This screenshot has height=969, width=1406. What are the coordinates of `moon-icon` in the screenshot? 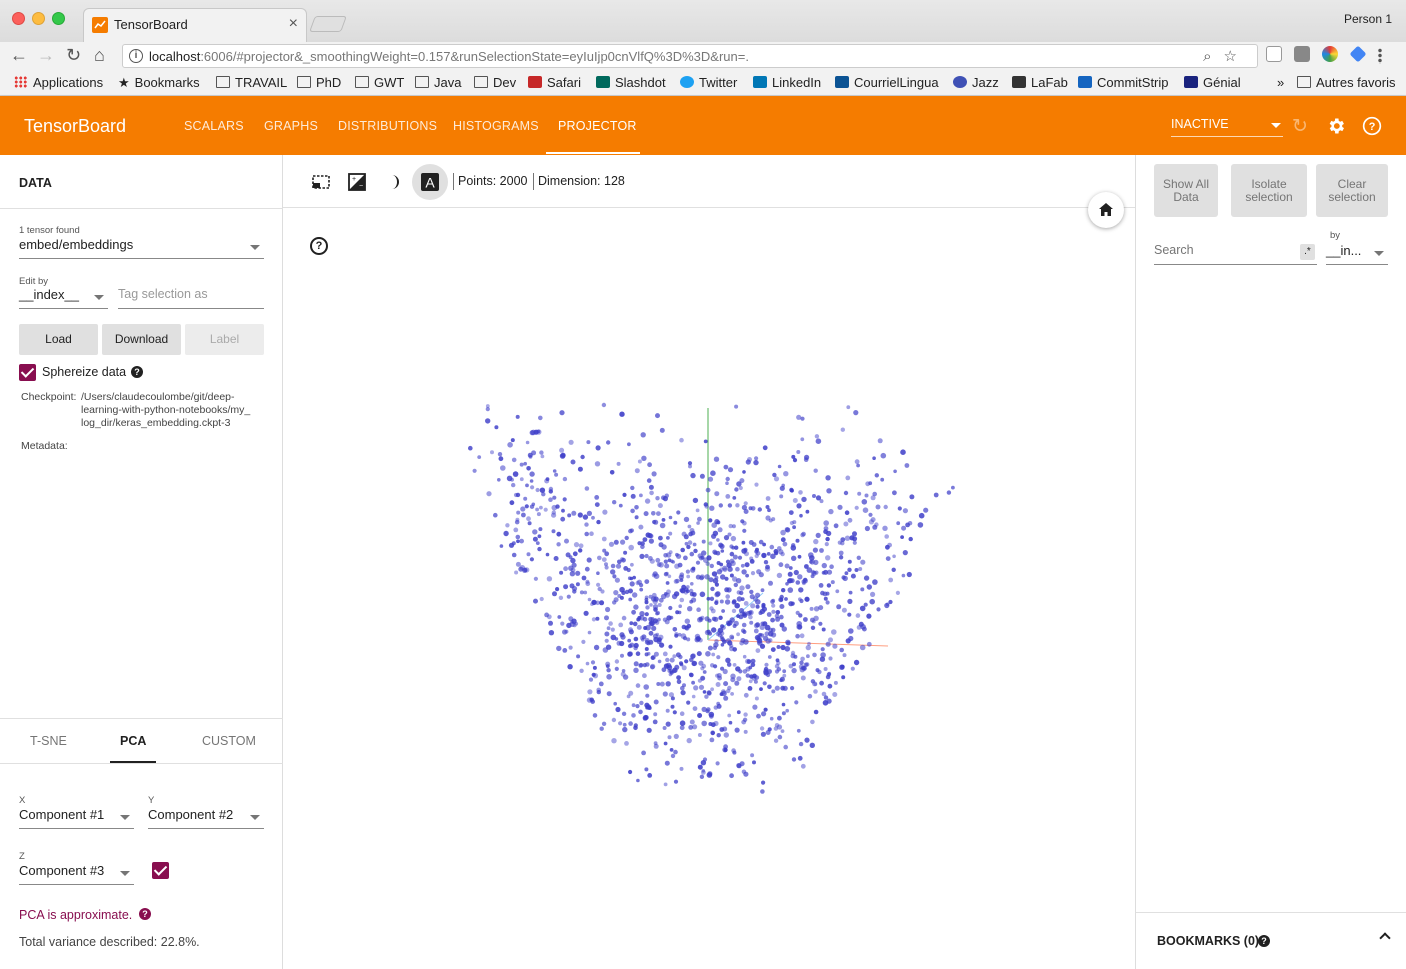 It's located at (394, 182).